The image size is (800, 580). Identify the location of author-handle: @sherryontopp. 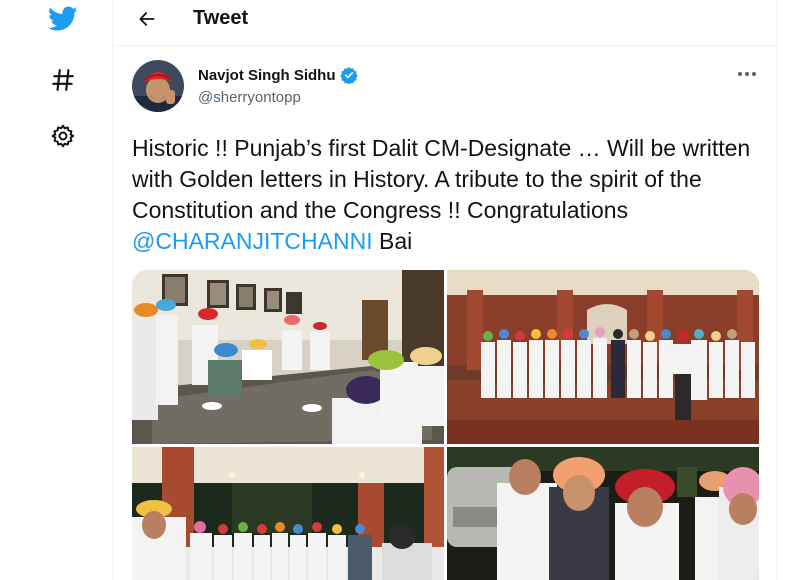
(249, 97).